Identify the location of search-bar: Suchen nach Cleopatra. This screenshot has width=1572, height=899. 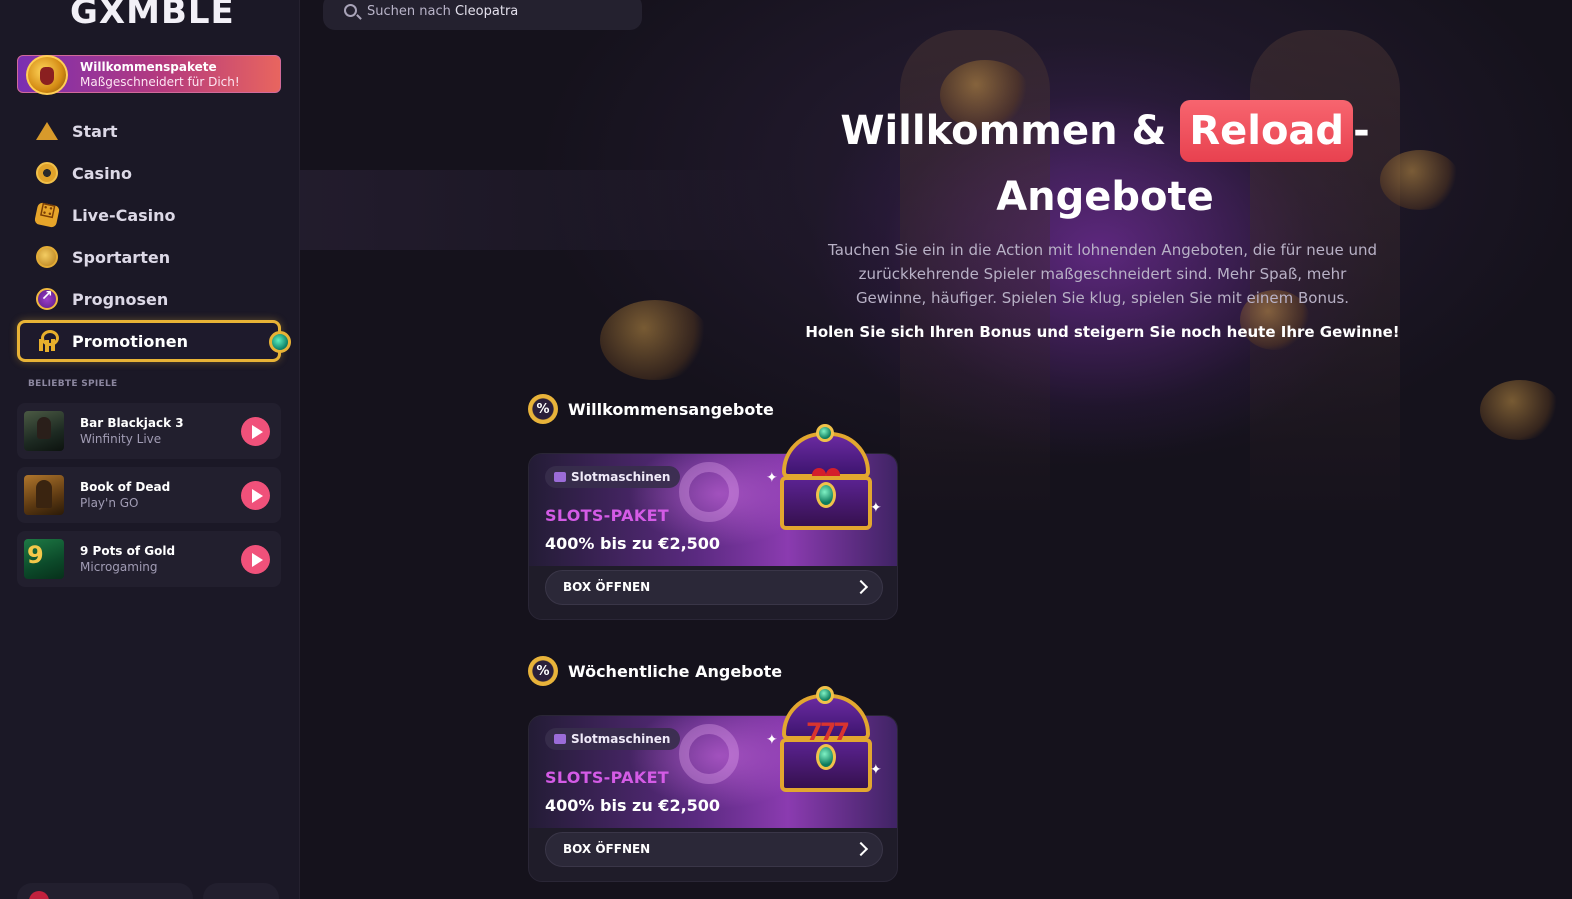
(482, 15).